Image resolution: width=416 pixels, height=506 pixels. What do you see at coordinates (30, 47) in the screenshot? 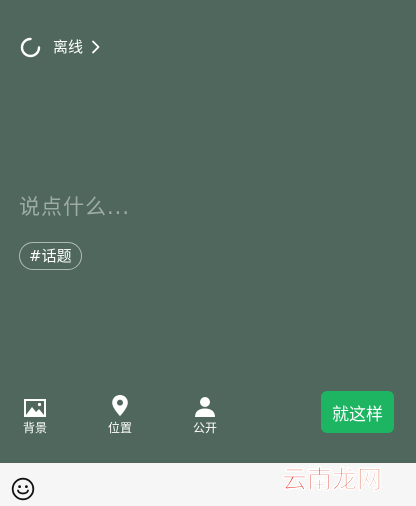
I see `loading-spinner-icon` at bounding box center [30, 47].